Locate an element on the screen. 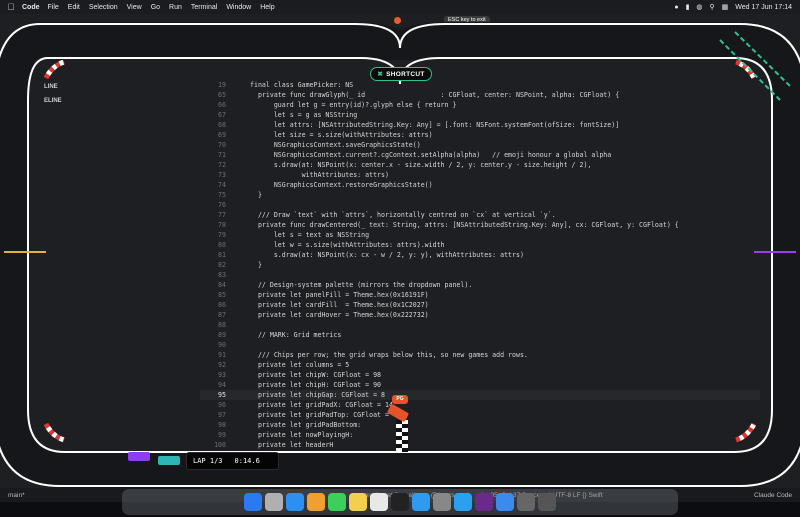 This screenshot has width=800, height=517. code-line: 83 is located at coordinates (480, 275).